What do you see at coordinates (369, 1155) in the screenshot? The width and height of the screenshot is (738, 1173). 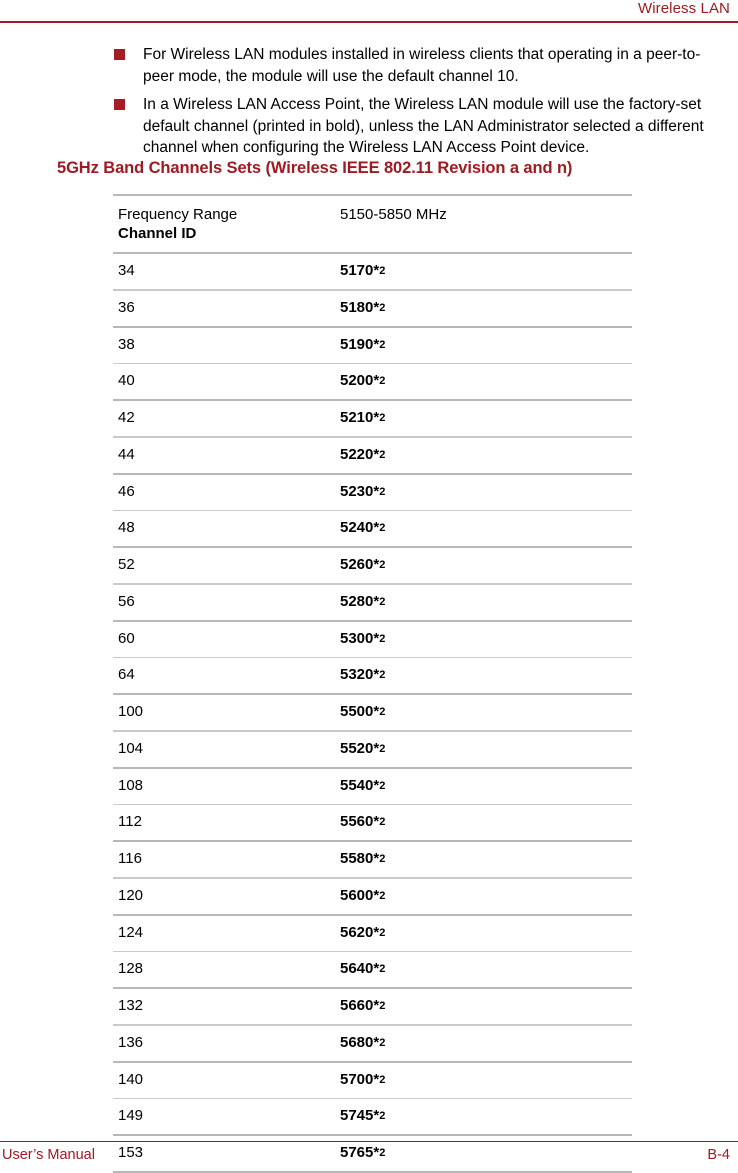 I see `page-footer: User’s Manual B-4` at bounding box center [369, 1155].